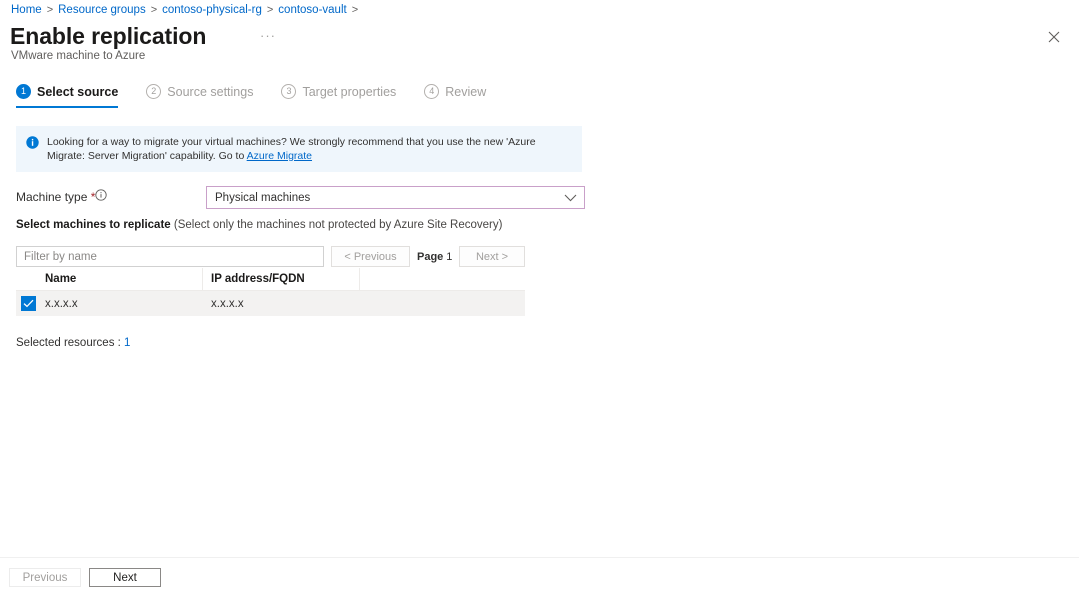  I want to click on tab-label: Review, so click(466, 91).